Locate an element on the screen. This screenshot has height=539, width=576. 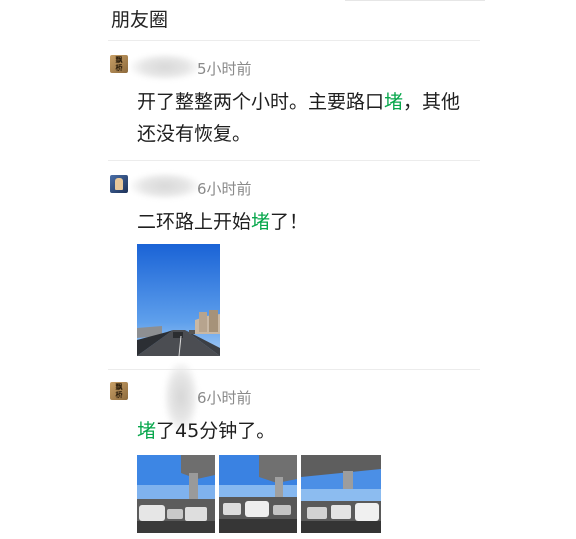
traffic-photo-2-image is located at coordinates (176, 494).